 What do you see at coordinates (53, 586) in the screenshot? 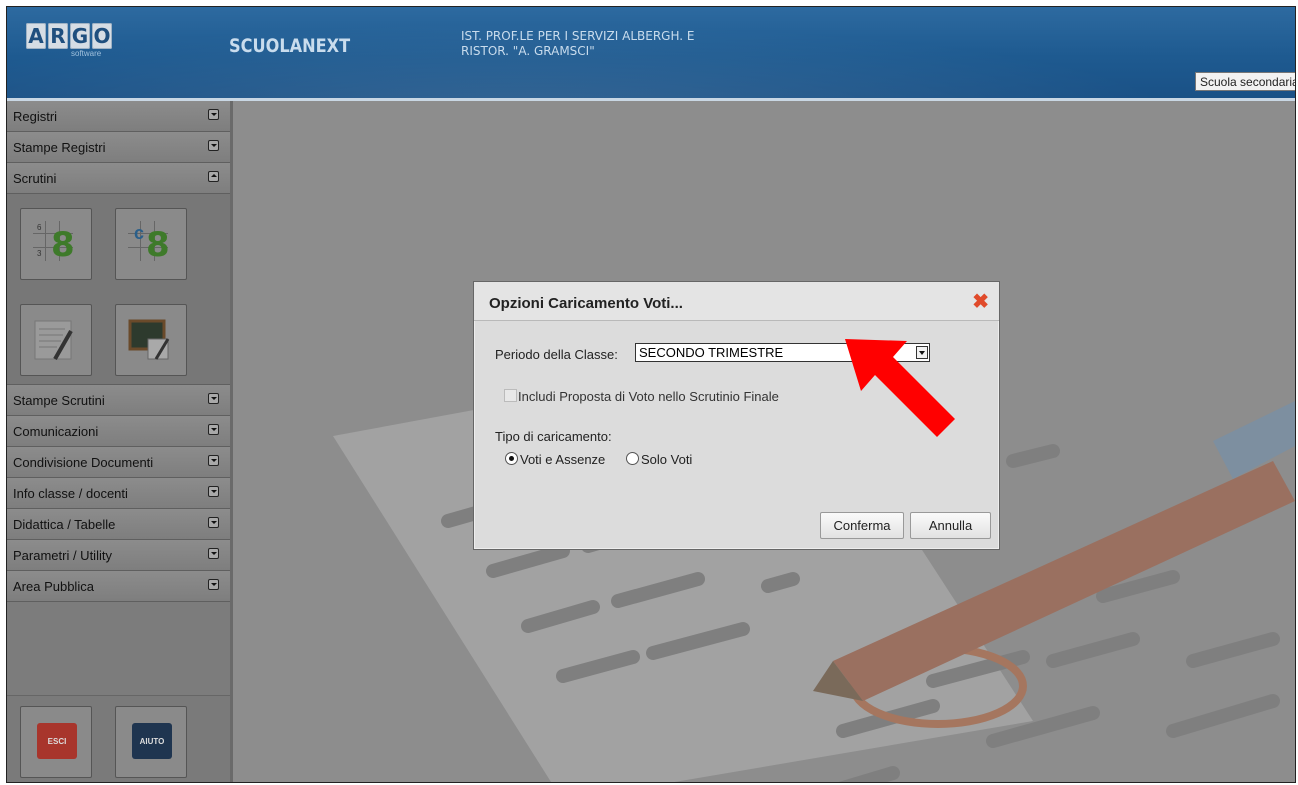
I see `sidebar-item-label: Area Pubblica` at bounding box center [53, 586].